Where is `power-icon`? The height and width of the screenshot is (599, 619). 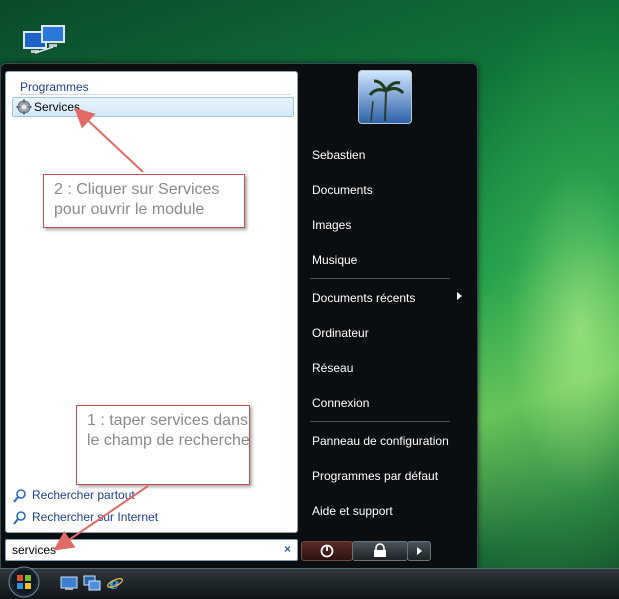
power-icon is located at coordinates (327, 551).